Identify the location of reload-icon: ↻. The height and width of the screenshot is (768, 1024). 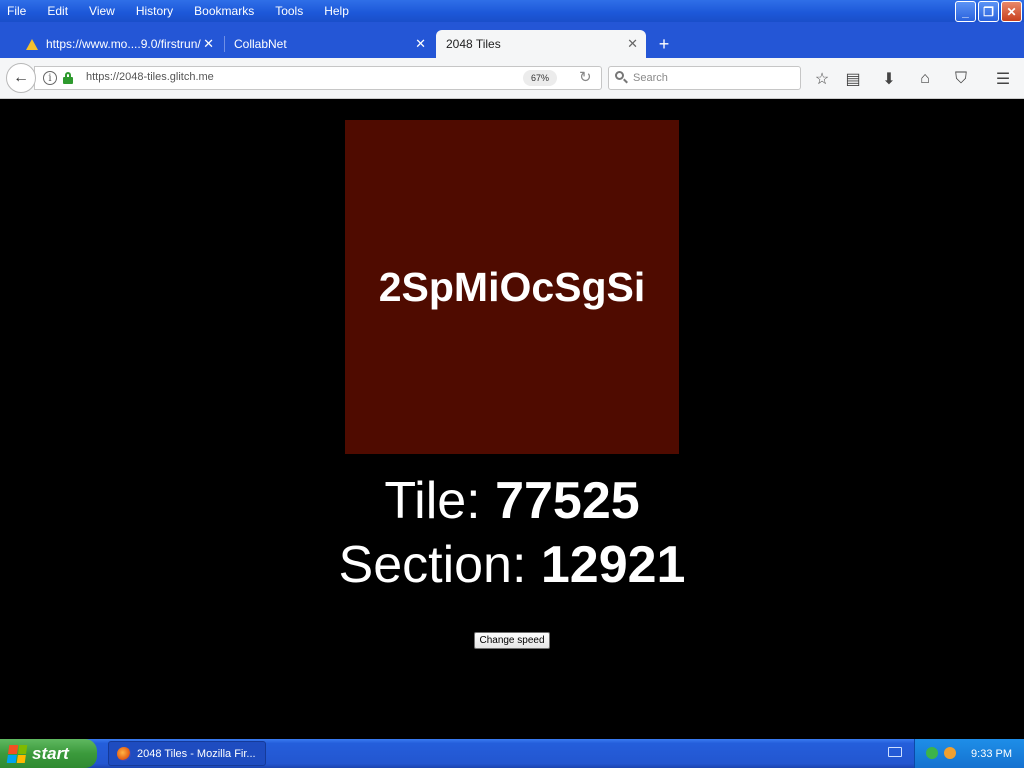
(585, 77).